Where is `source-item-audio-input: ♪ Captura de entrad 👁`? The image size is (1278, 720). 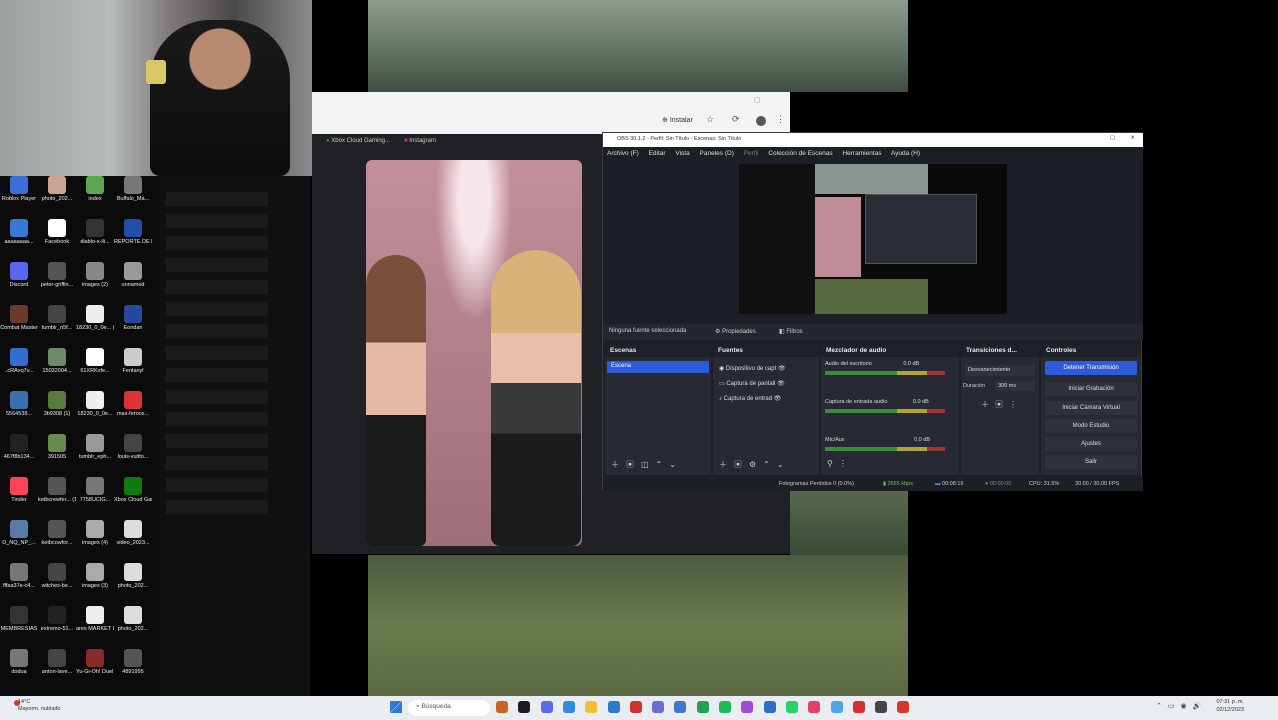 source-item-audio-input: ♪ Captura de entrad 👁 is located at coordinates (750, 398).